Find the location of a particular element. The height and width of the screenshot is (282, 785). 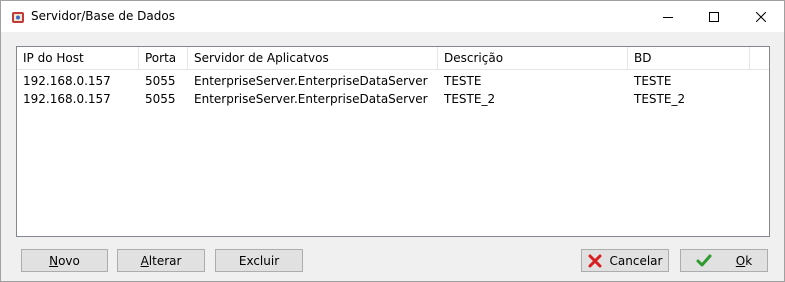

cancel-button: Cancelar is located at coordinates (625, 260).